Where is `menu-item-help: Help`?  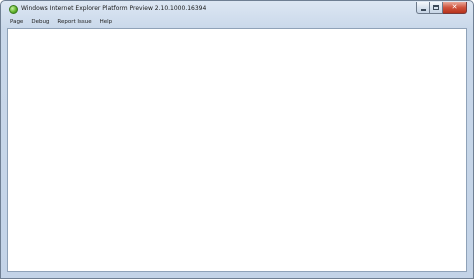
menu-item-help: Help is located at coordinates (106, 22).